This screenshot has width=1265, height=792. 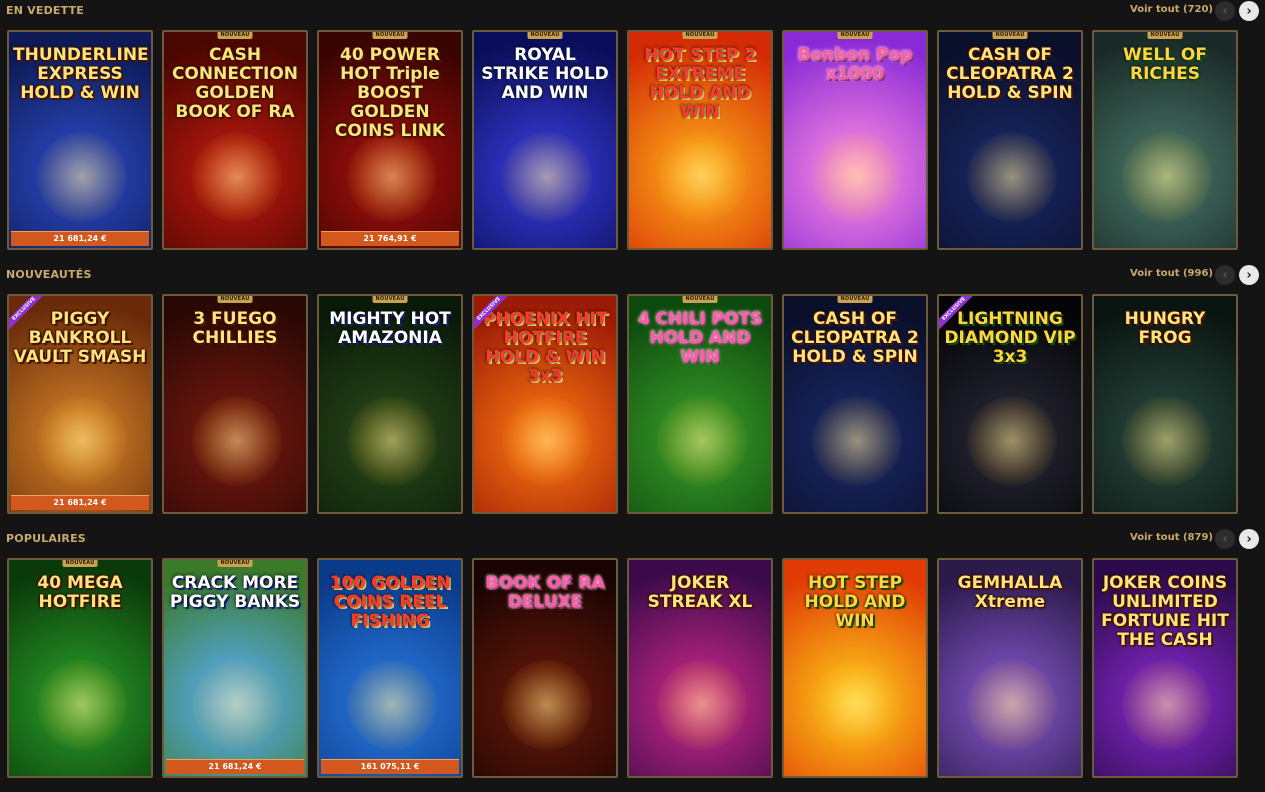 I want to click on game-title: CASH CONNECTION GOLDEN BOOK OF RA, so click(x=235, y=83).